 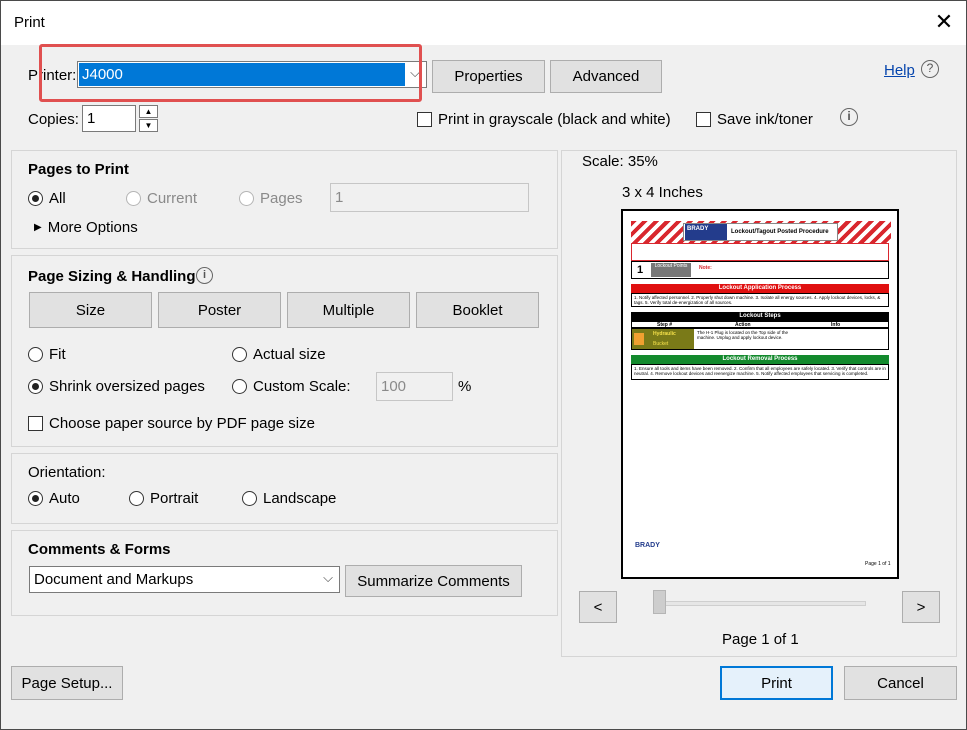 What do you see at coordinates (899, 70) in the screenshot?
I see `help-link: Help` at bounding box center [899, 70].